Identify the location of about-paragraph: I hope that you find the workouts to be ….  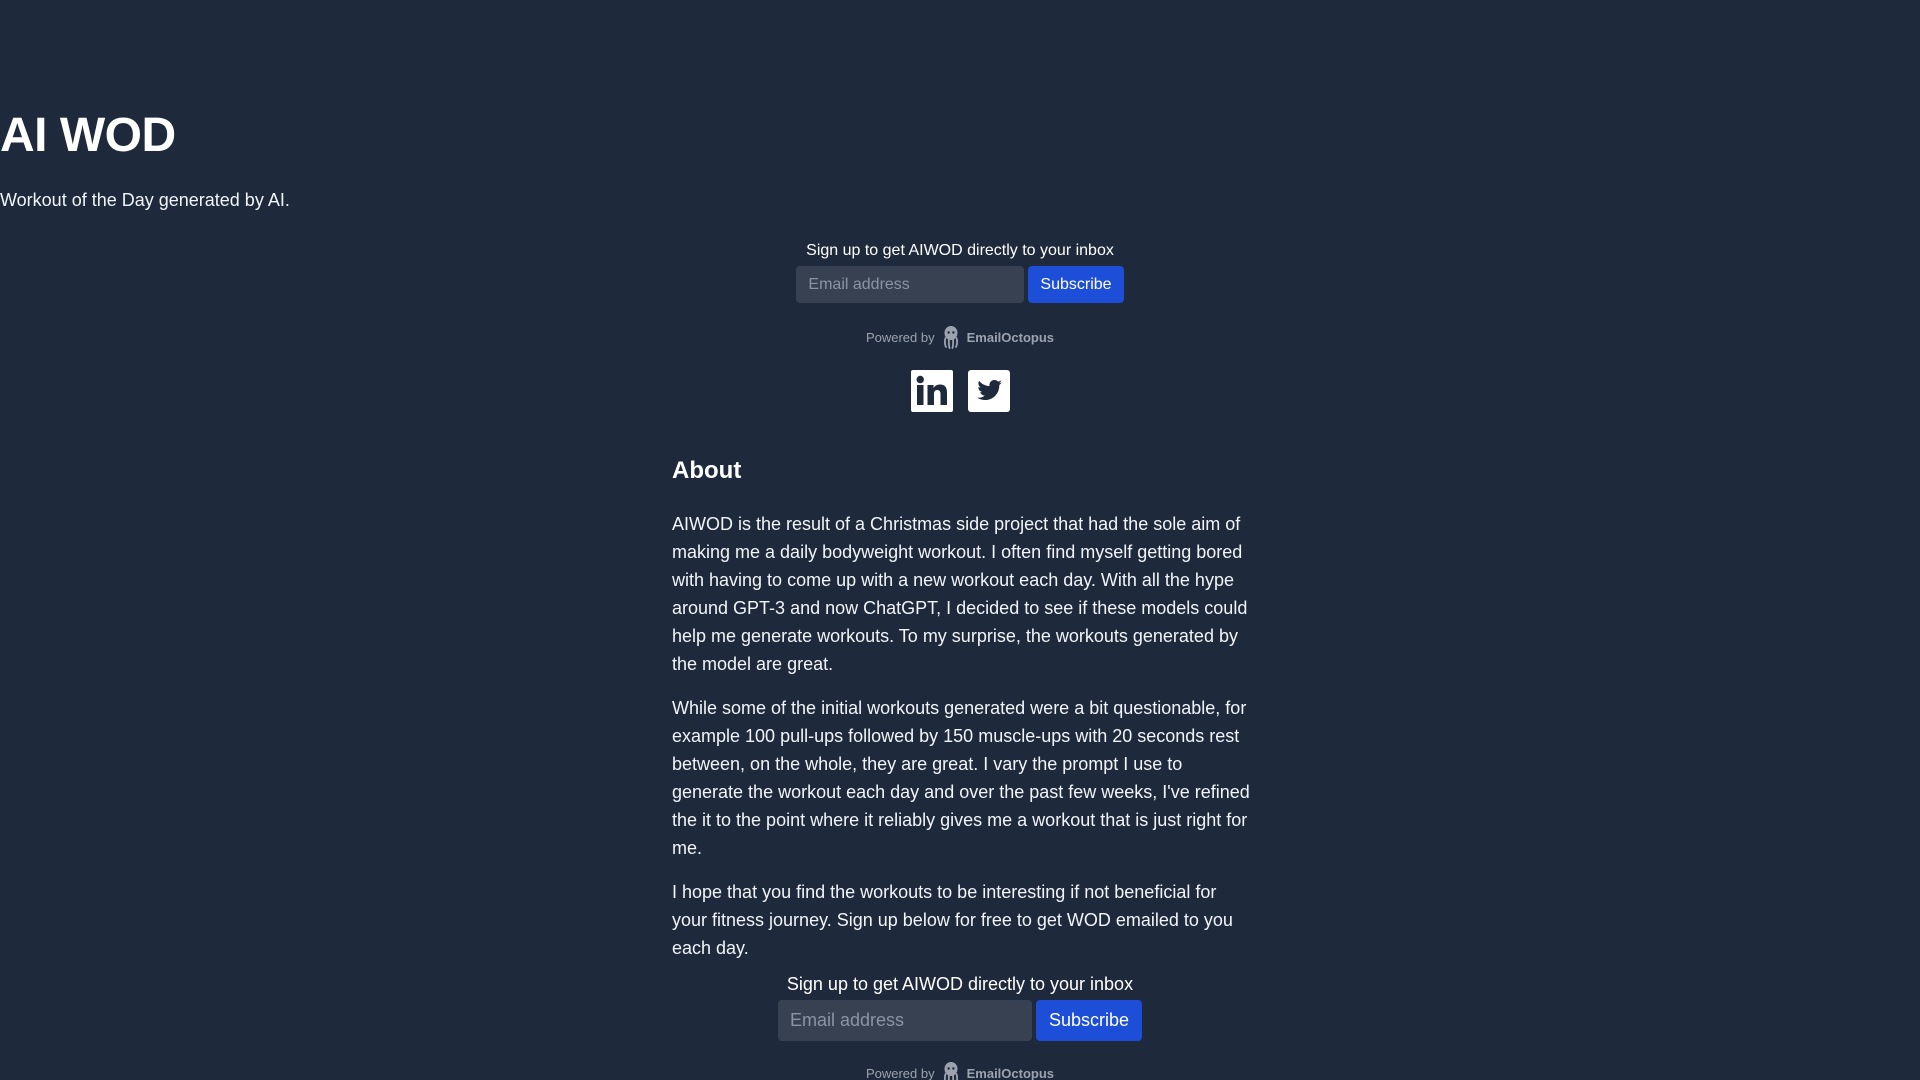
(952, 920).